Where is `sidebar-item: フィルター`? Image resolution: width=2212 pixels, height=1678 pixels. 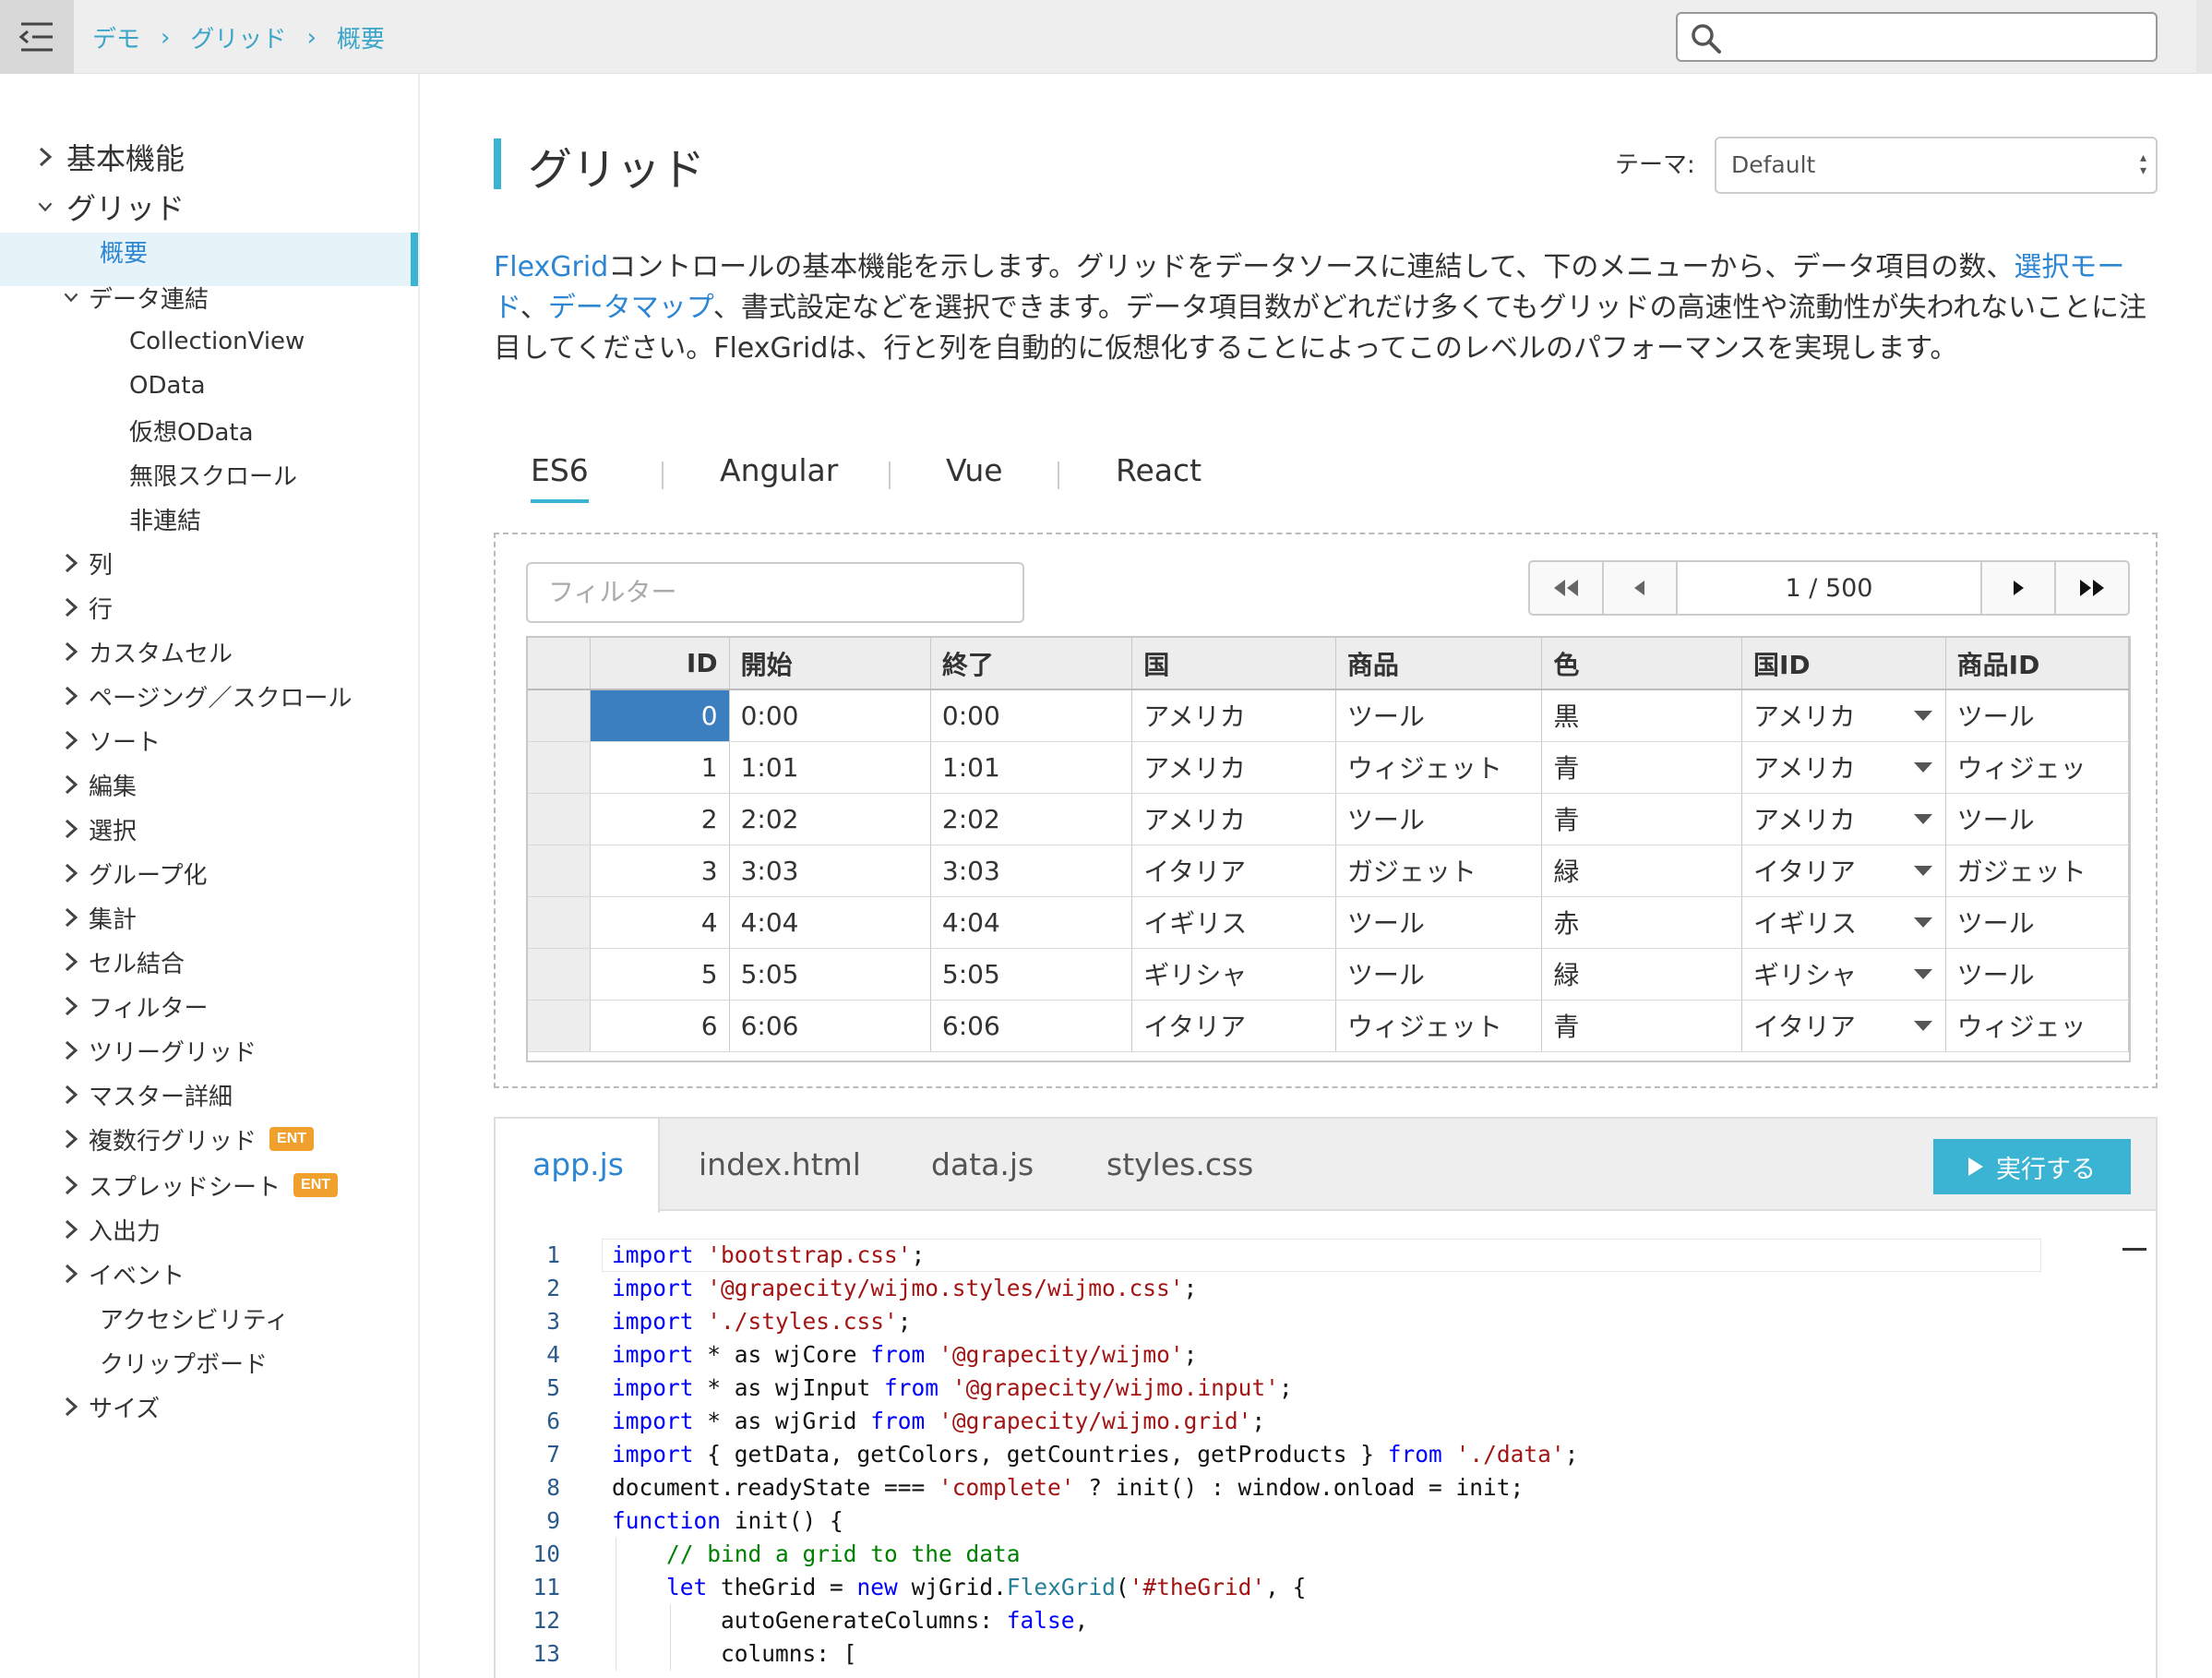 sidebar-item: フィルター is located at coordinates (134, 1006).